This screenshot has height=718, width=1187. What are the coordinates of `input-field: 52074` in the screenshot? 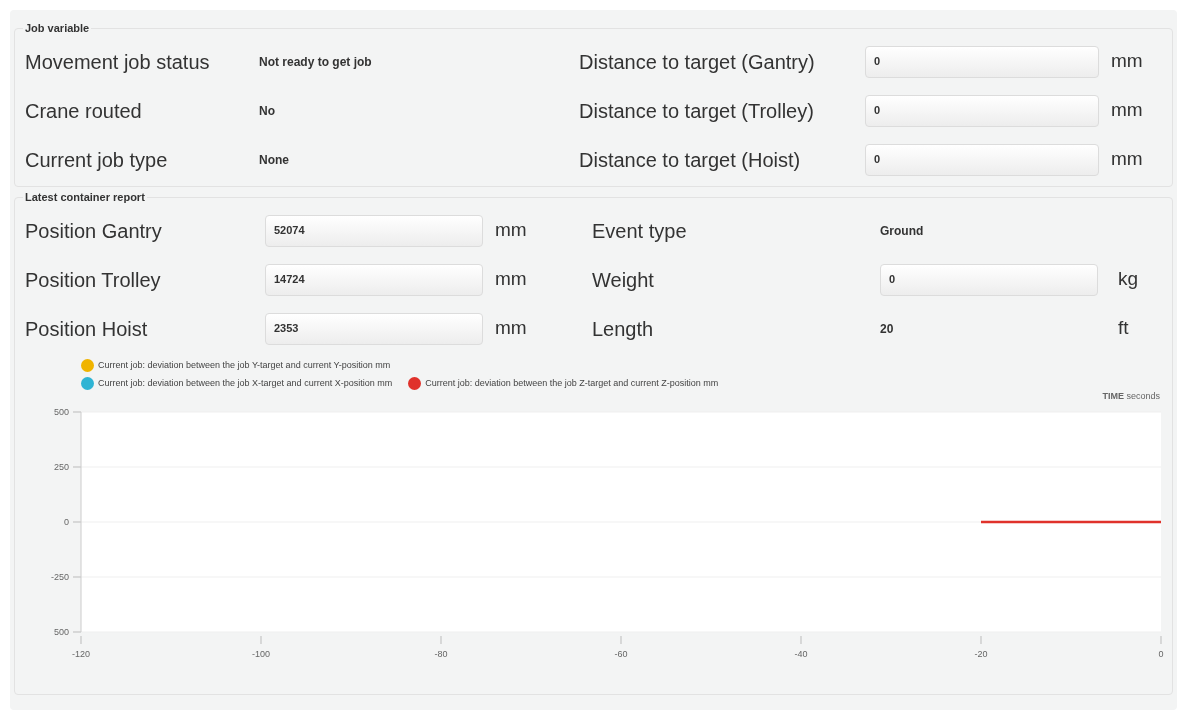 It's located at (374, 230).